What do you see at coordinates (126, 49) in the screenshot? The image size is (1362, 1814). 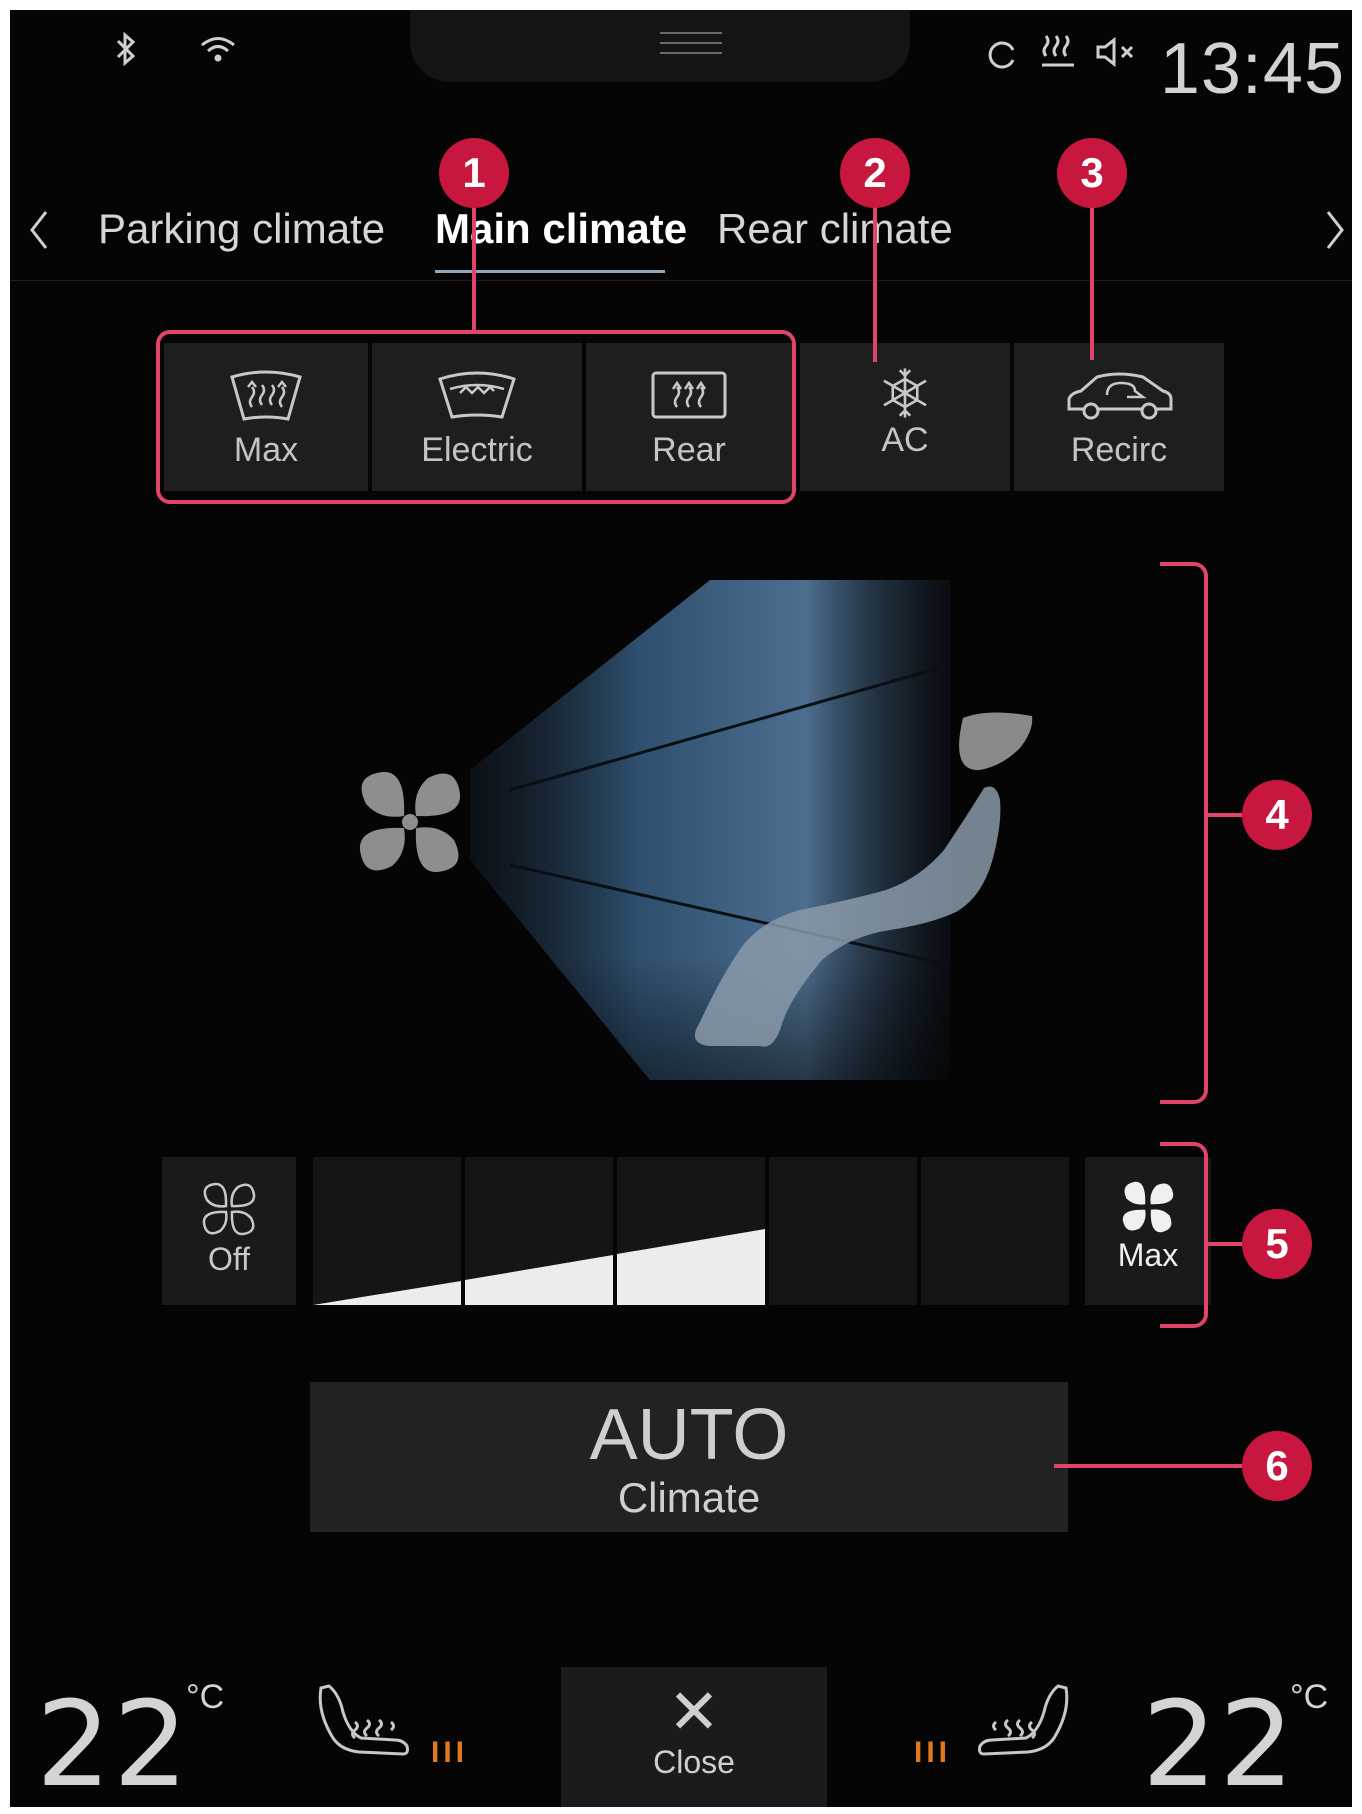 I see `bluetooth-icon` at bounding box center [126, 49].